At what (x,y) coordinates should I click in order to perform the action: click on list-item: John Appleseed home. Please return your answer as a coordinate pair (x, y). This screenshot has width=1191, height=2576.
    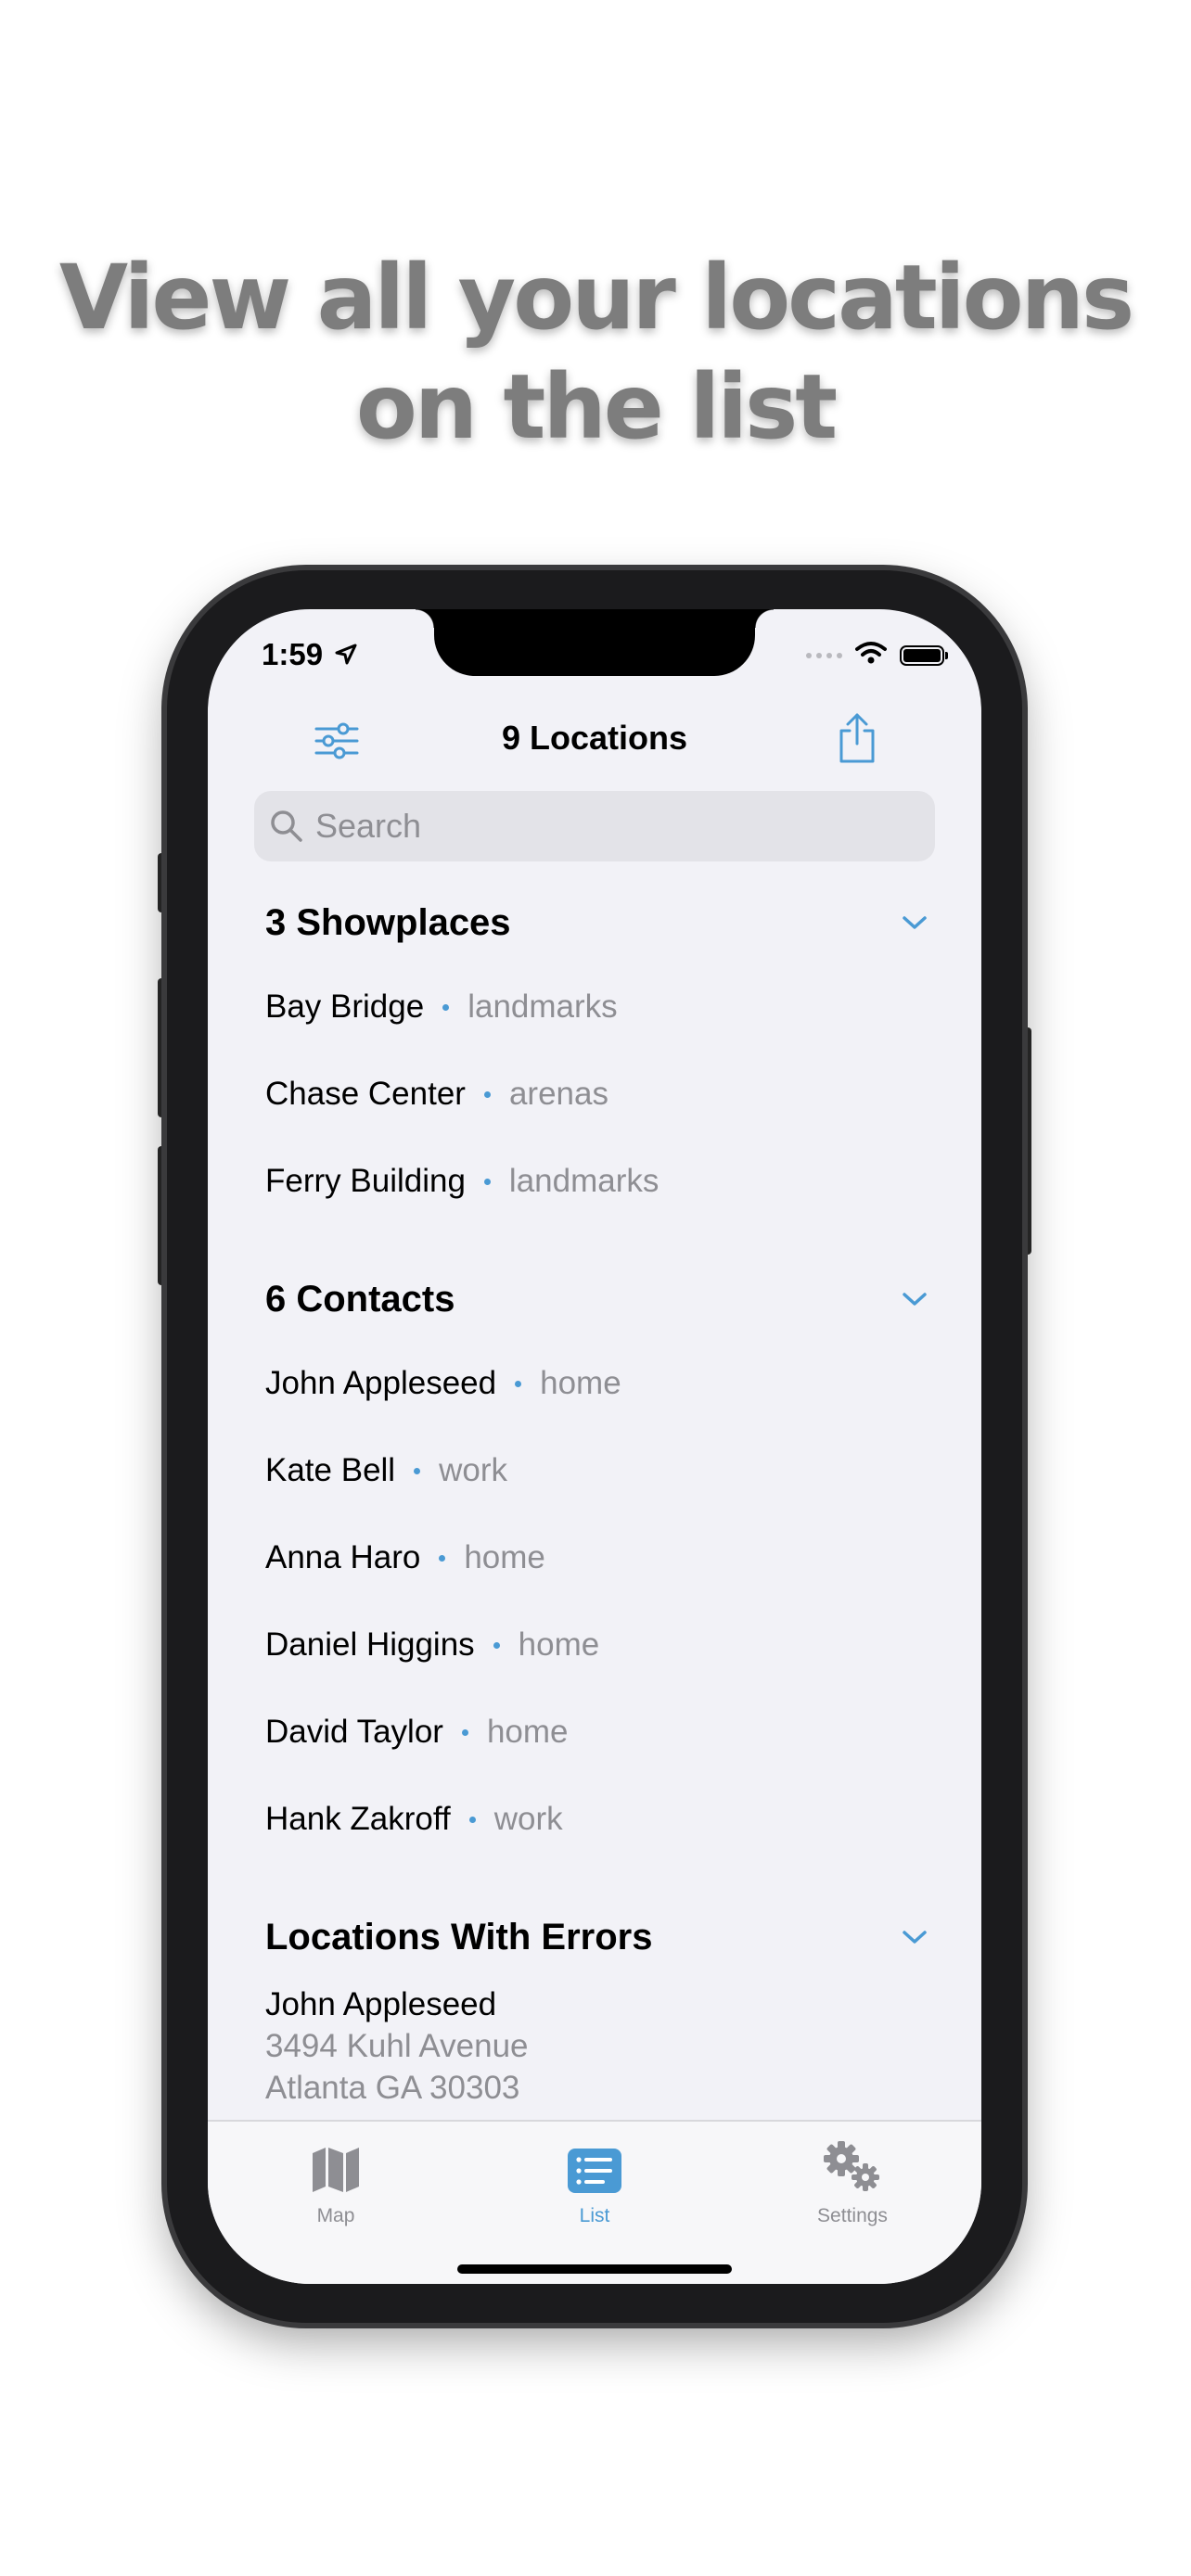
    Looking at the image, I should click on (600, 1384).